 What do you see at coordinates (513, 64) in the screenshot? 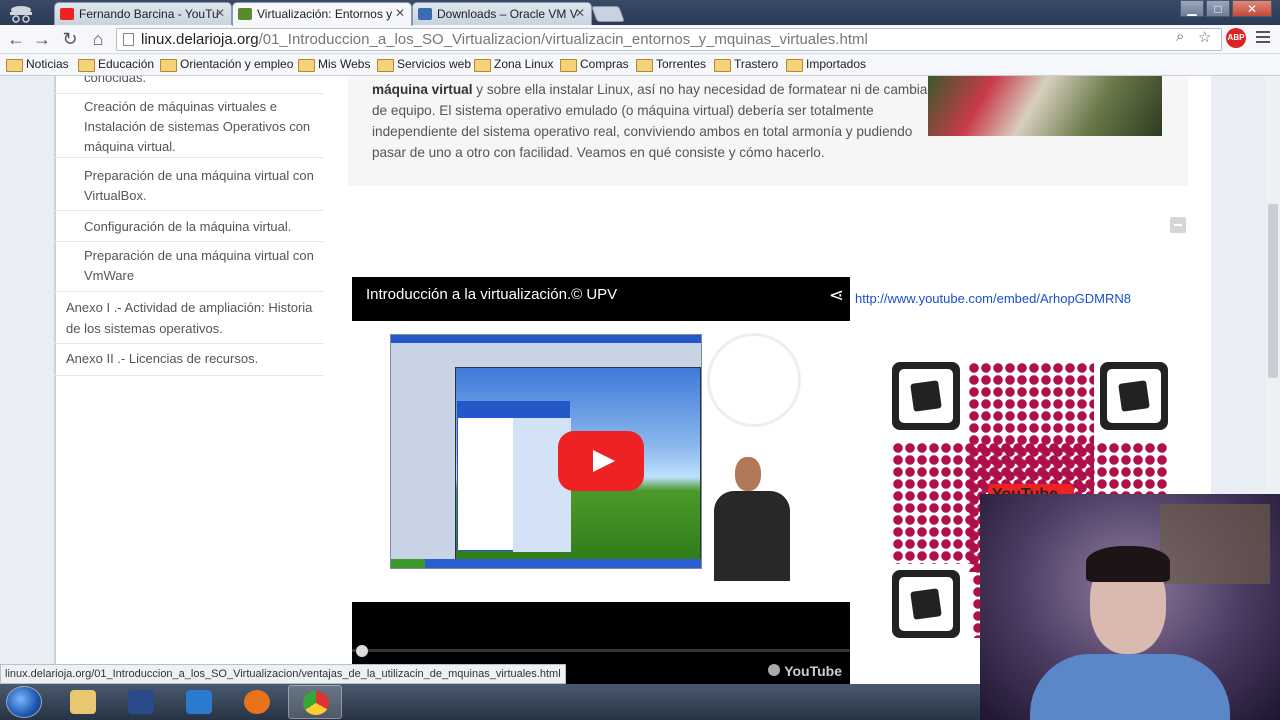
I see `bookmark-folder: Zona Linux` at bounding box center [513, 64].